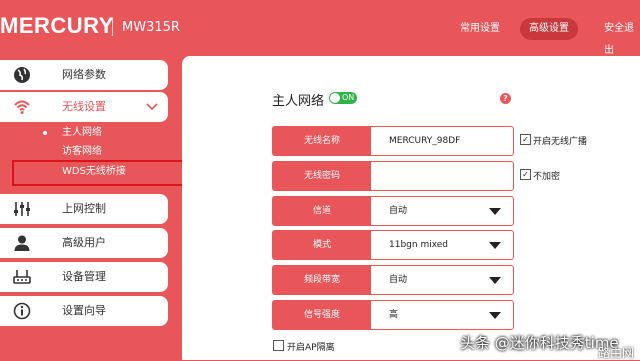 This screenshot has height=361, width=640. I want to click on mode-select: 模式 11bgn mixed, so click(393, 245).